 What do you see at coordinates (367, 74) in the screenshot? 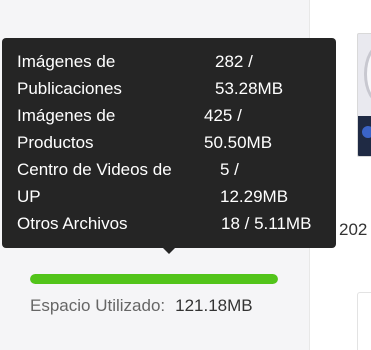
I see `ring-image` at bounding box center [367, 74].